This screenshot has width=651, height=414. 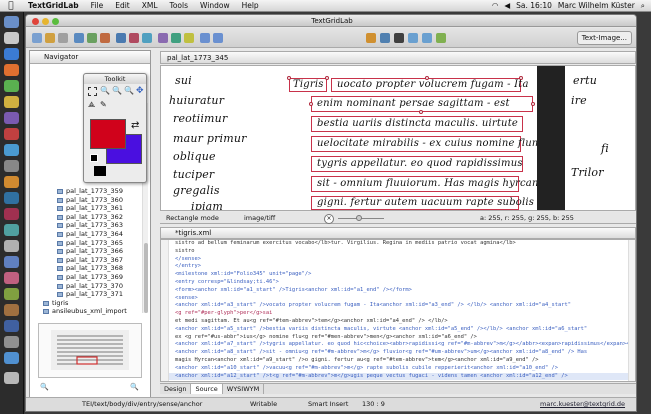 What do you see at coordinates (244, 389) in the screenshot?
I see `tab-wysiwym: WYSIWYM` at bounding box center [244, 389].